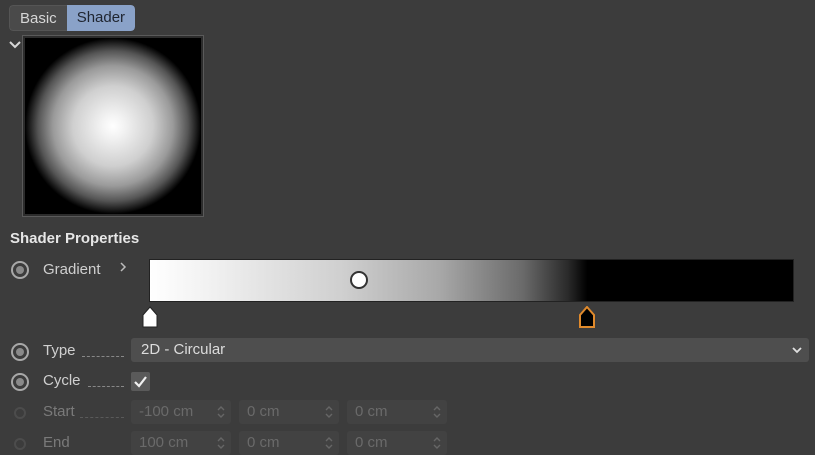  I want to click on start-x-field: -100 cm, so click(181, 412).